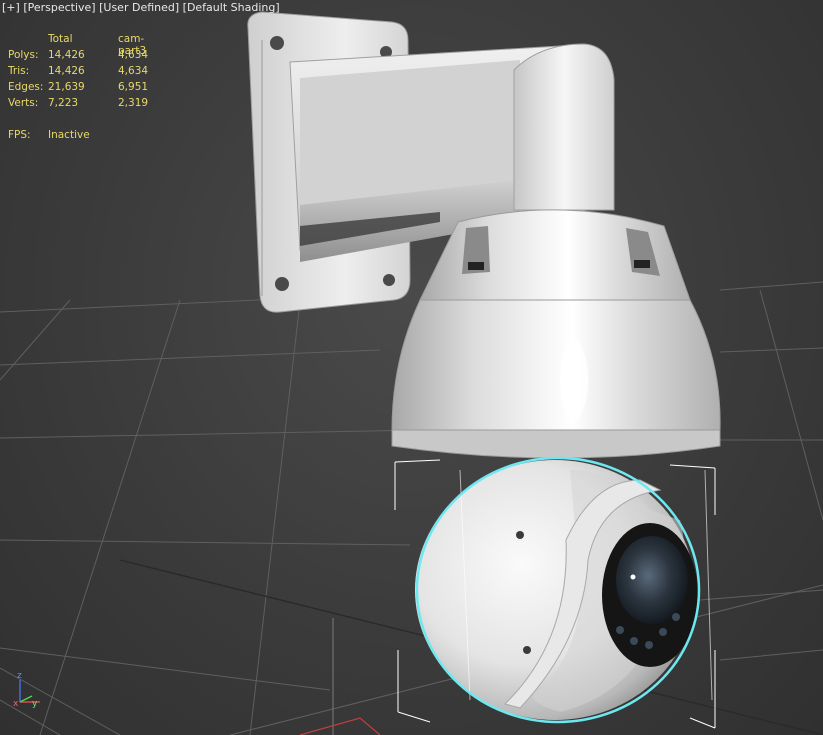 The height and width of the screenshot is (735, 823). I want to click on stats-row-total: 7,223, so click(63, 103).